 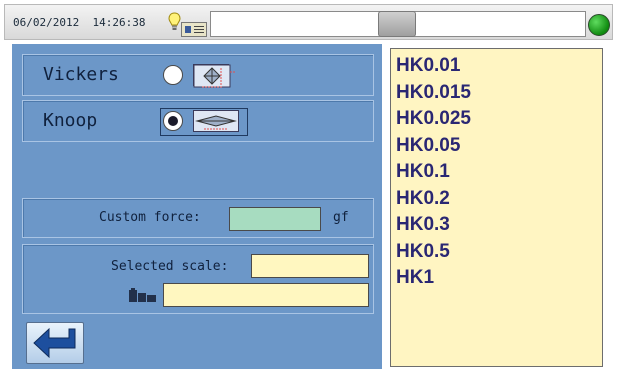 I want to click on scale-item-hk0-01: HK0.01, so click(x=499, y=66).